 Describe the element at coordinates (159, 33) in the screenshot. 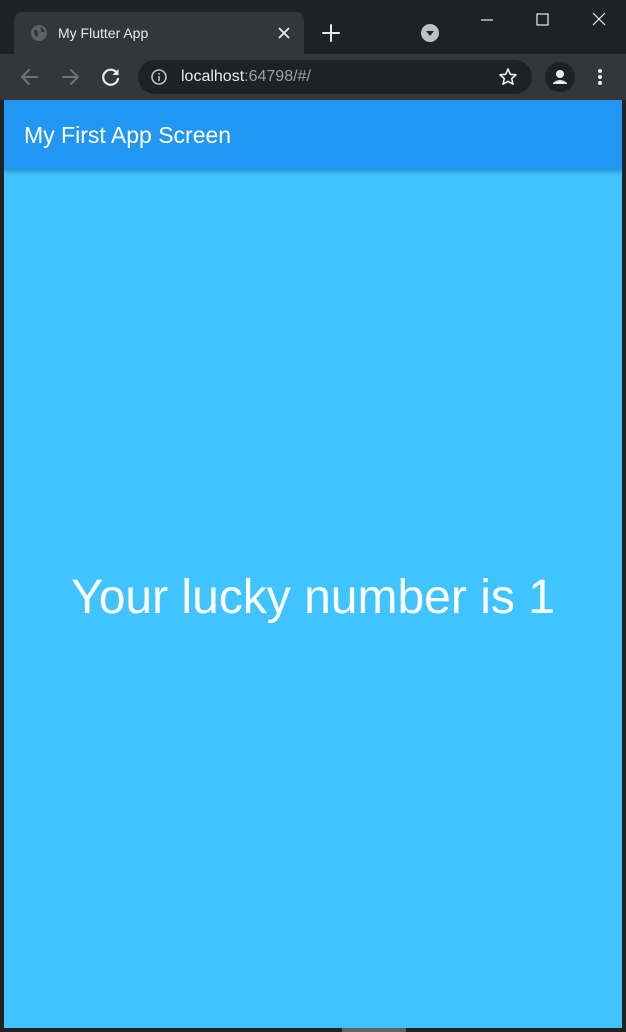

I see `browser-tab: My Flutter App` at that location.